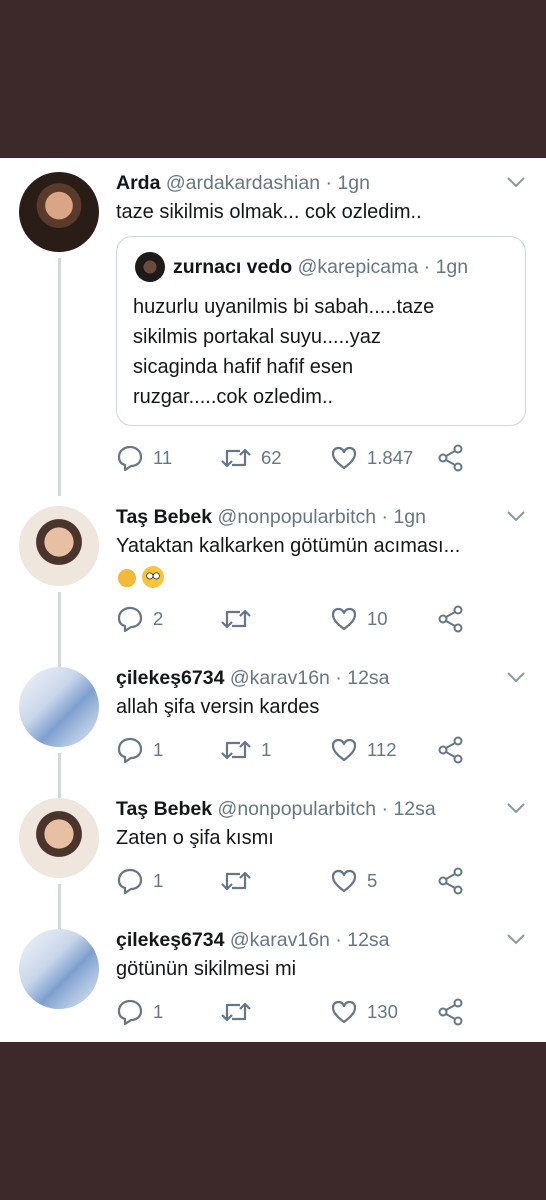 This screenshot has width=546, height=1200. I want to click on like-button: 1.847, so click(371, 458).